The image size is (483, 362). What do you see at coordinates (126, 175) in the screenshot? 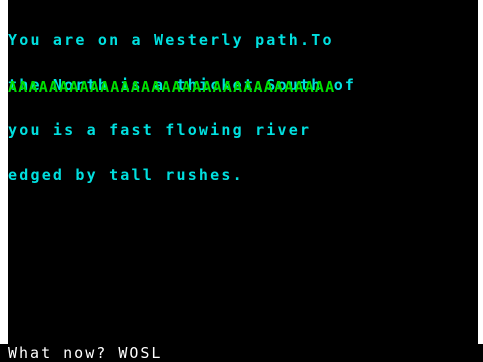
I see `description-line: edged by tall rushes.` at bounding box center [126, 175].